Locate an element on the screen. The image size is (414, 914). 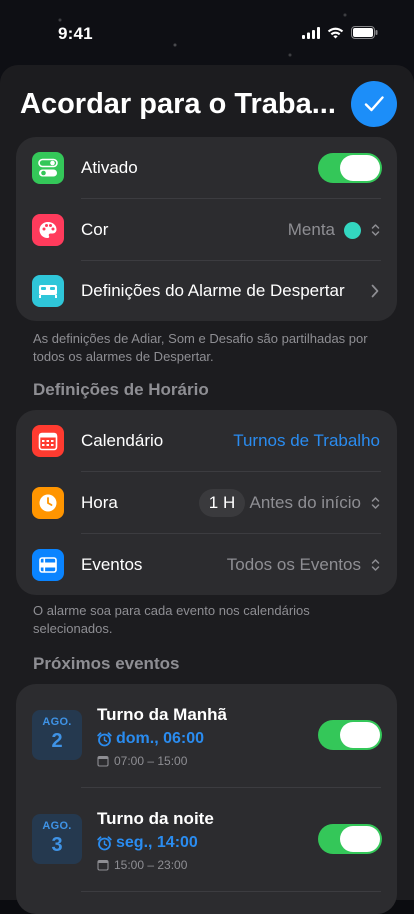
calendar-icon is located at coordinates (48, 441).